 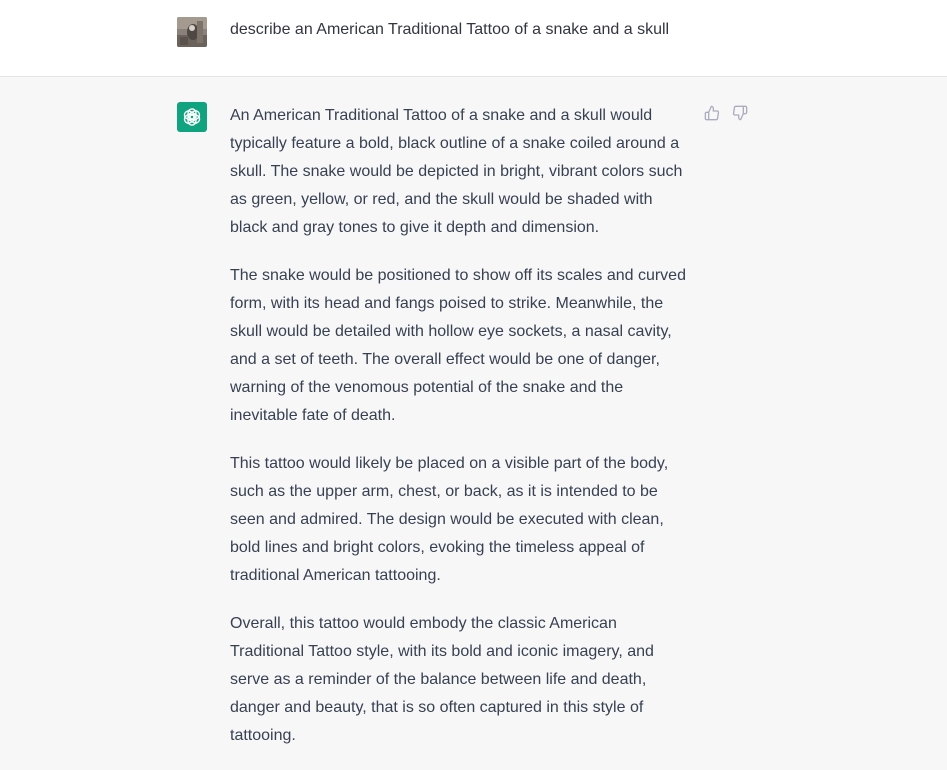 I want to click on user-avatar, so click(x=192, y=32).